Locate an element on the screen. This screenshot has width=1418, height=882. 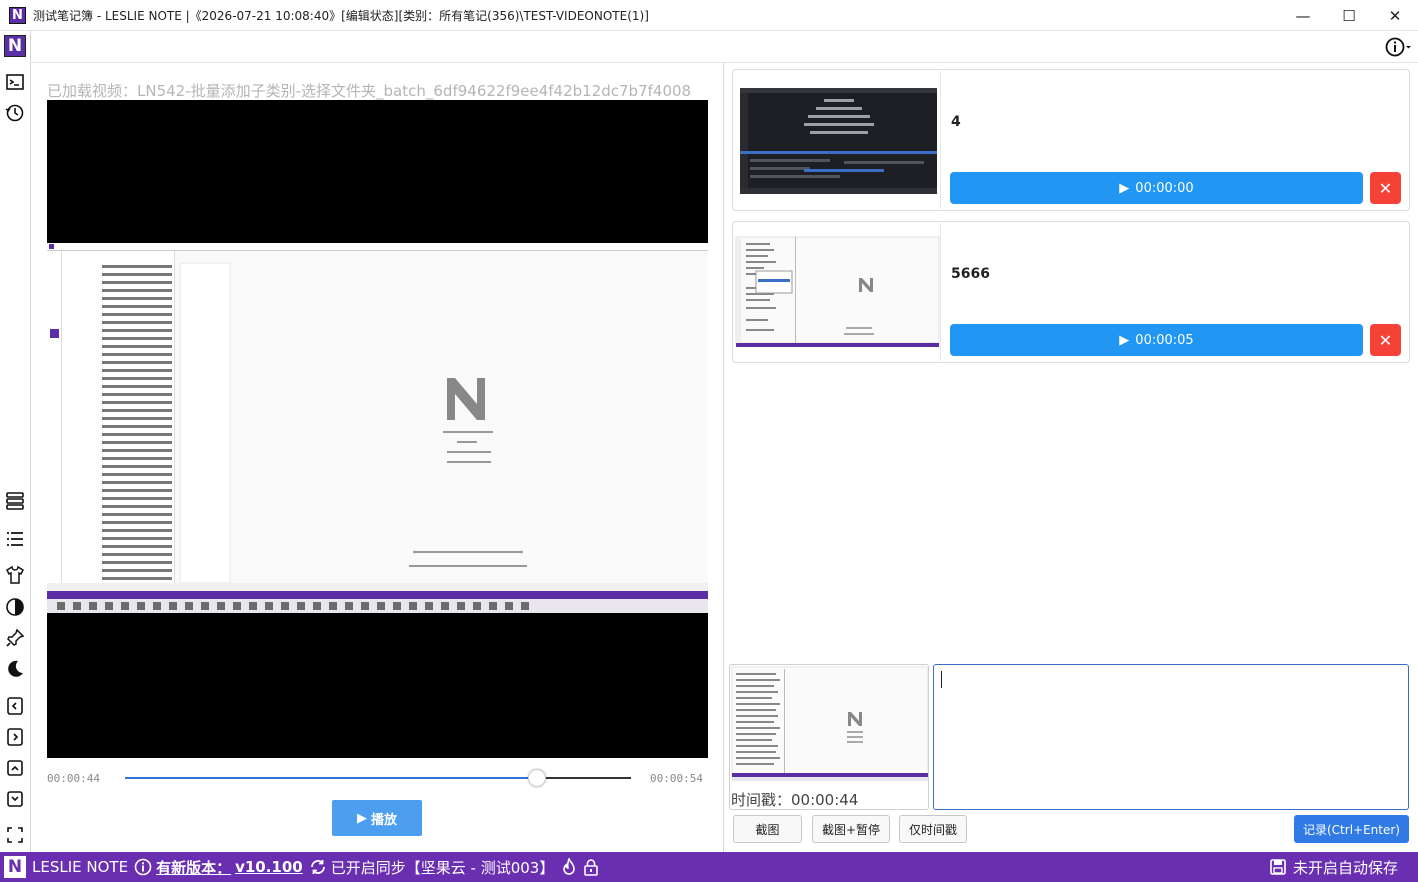
collapse-right-icon is located at coordinates (15, 737).